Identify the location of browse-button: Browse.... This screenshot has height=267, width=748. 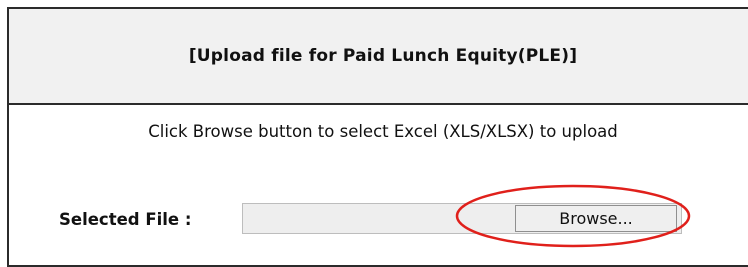
(596, 218).